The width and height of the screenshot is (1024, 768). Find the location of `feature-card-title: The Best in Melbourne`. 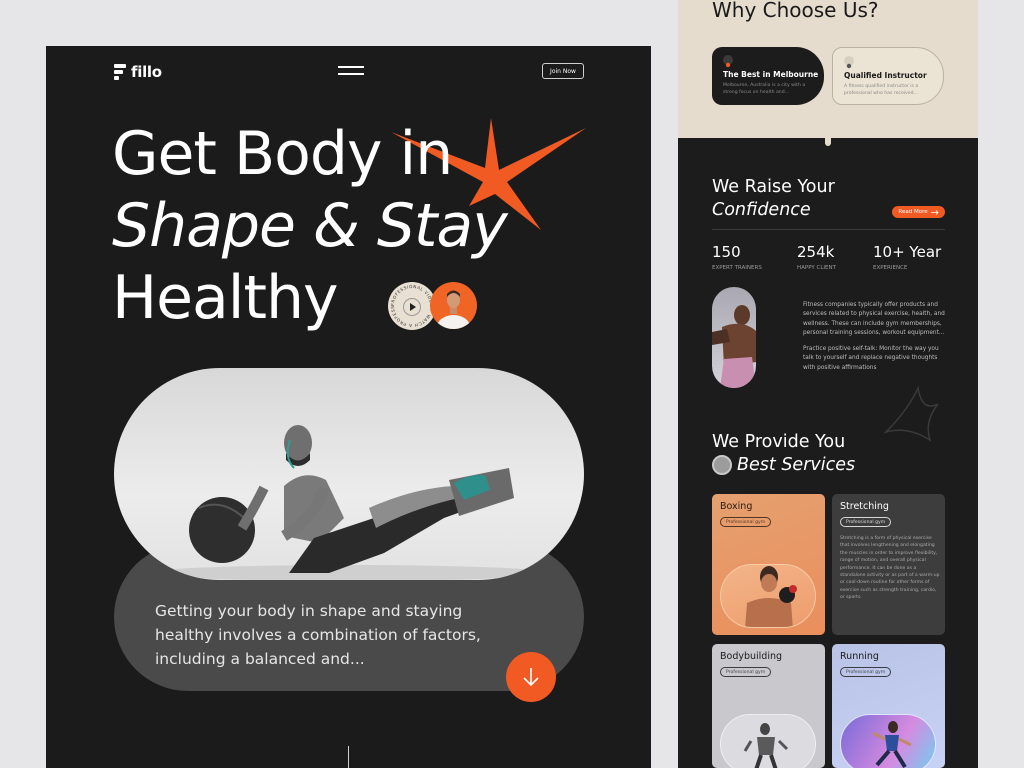

feature-card-title: The Best in Melbourne is located at coordinates (771, 74).